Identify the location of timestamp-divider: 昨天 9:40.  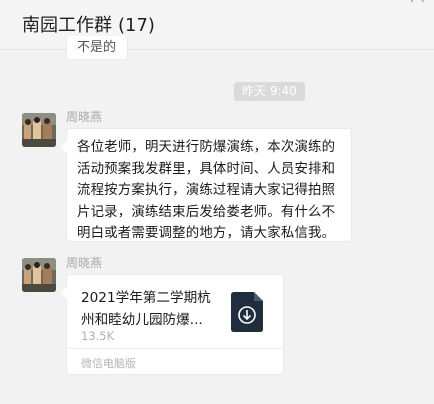
(269, 91).